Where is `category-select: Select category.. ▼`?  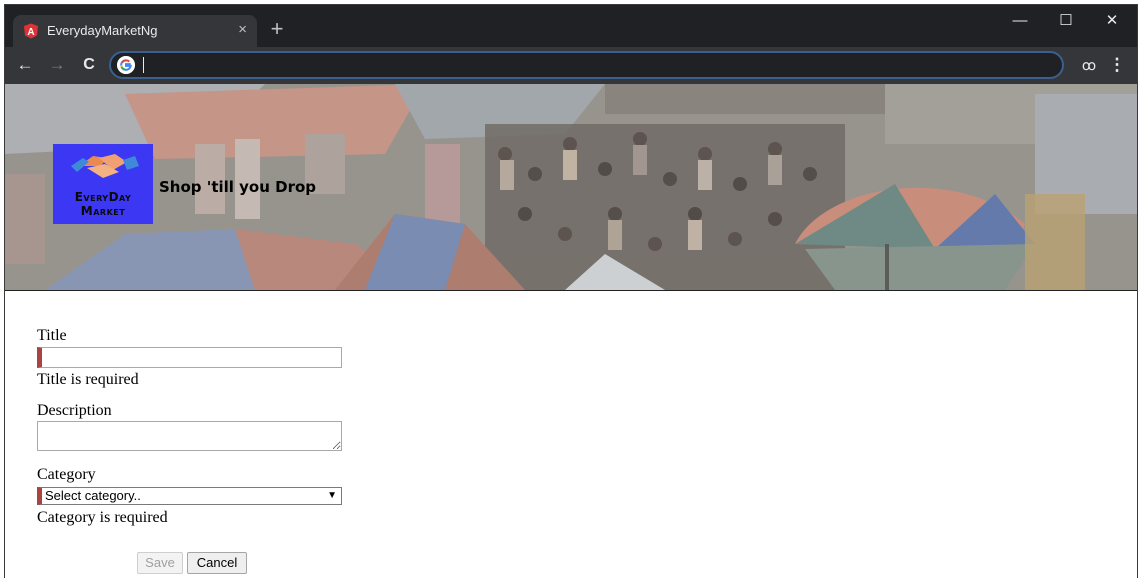 category-select: Select category.. ▼ is located at coordinates (189, 496).